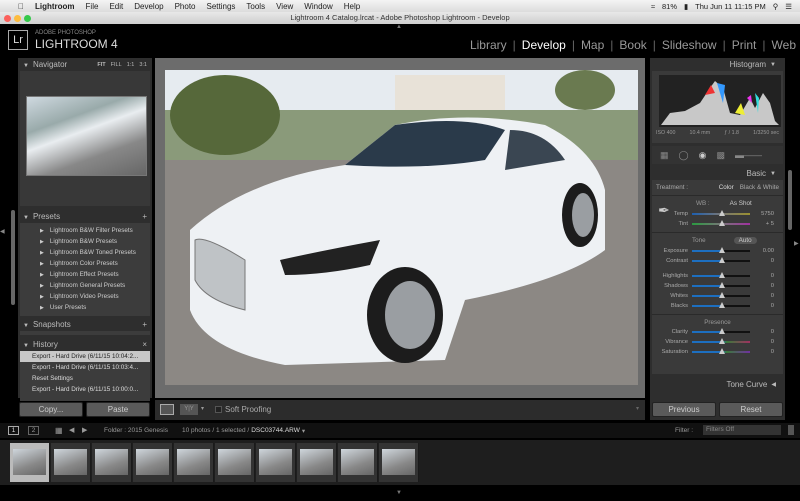 The height and width of the screenshot is (501, 800). Describe the element at coordinates (352, 6) in the screenshot. I see `menu-help: Help` at that location.